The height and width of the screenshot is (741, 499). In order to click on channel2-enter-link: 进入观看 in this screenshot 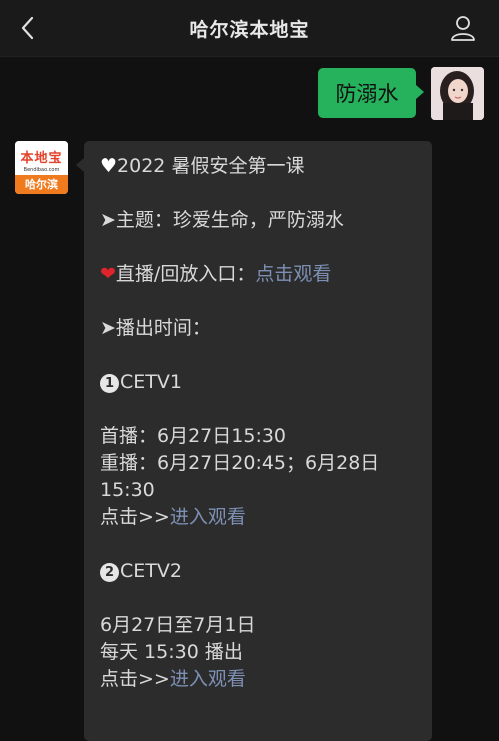, I will do `click(208, 679)`.